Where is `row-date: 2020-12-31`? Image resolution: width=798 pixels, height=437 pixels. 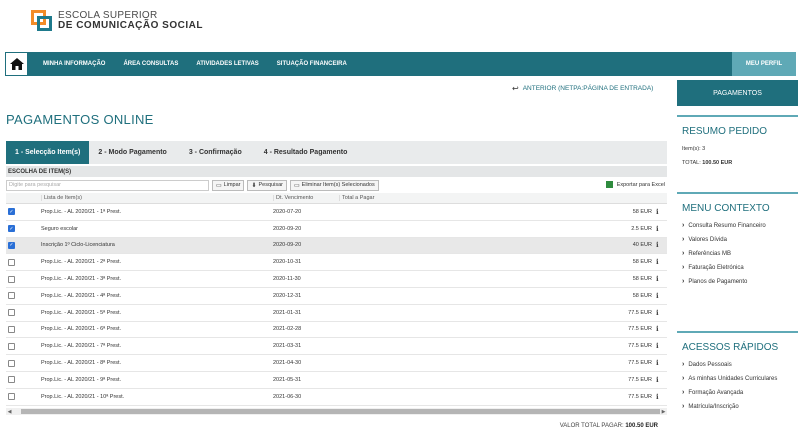 row-date: 2020-12-31 is located at coordinates (287, 295).